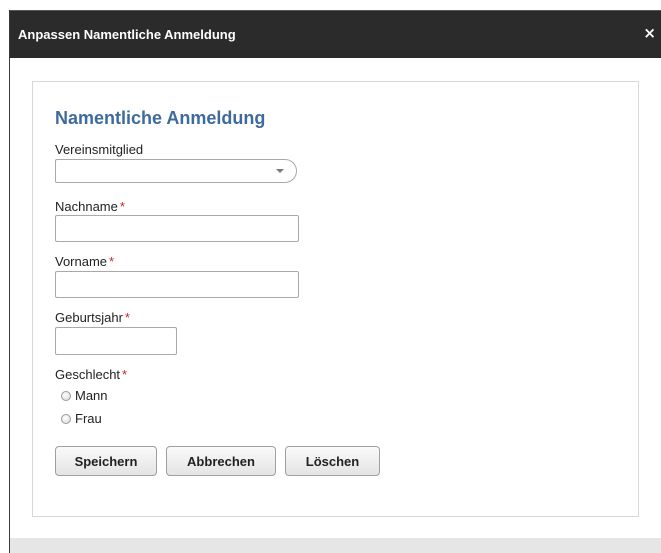 Image resolution: width=661 pixels, height=553 pixels. I want to click on gender-label: Geschlecht *, so click(91, 374).